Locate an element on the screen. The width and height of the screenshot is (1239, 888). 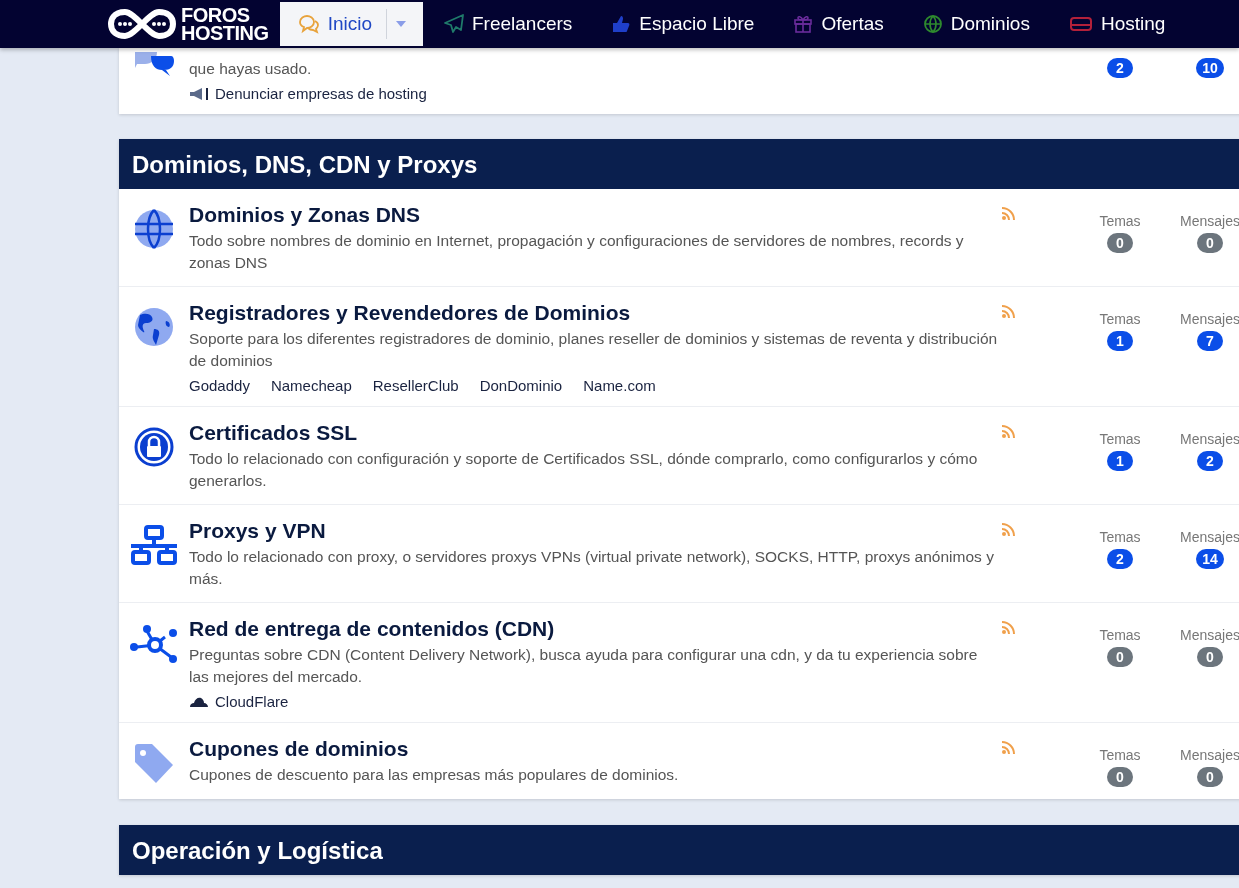
subforum-link: Name.com is located at coordinates (619, 385).